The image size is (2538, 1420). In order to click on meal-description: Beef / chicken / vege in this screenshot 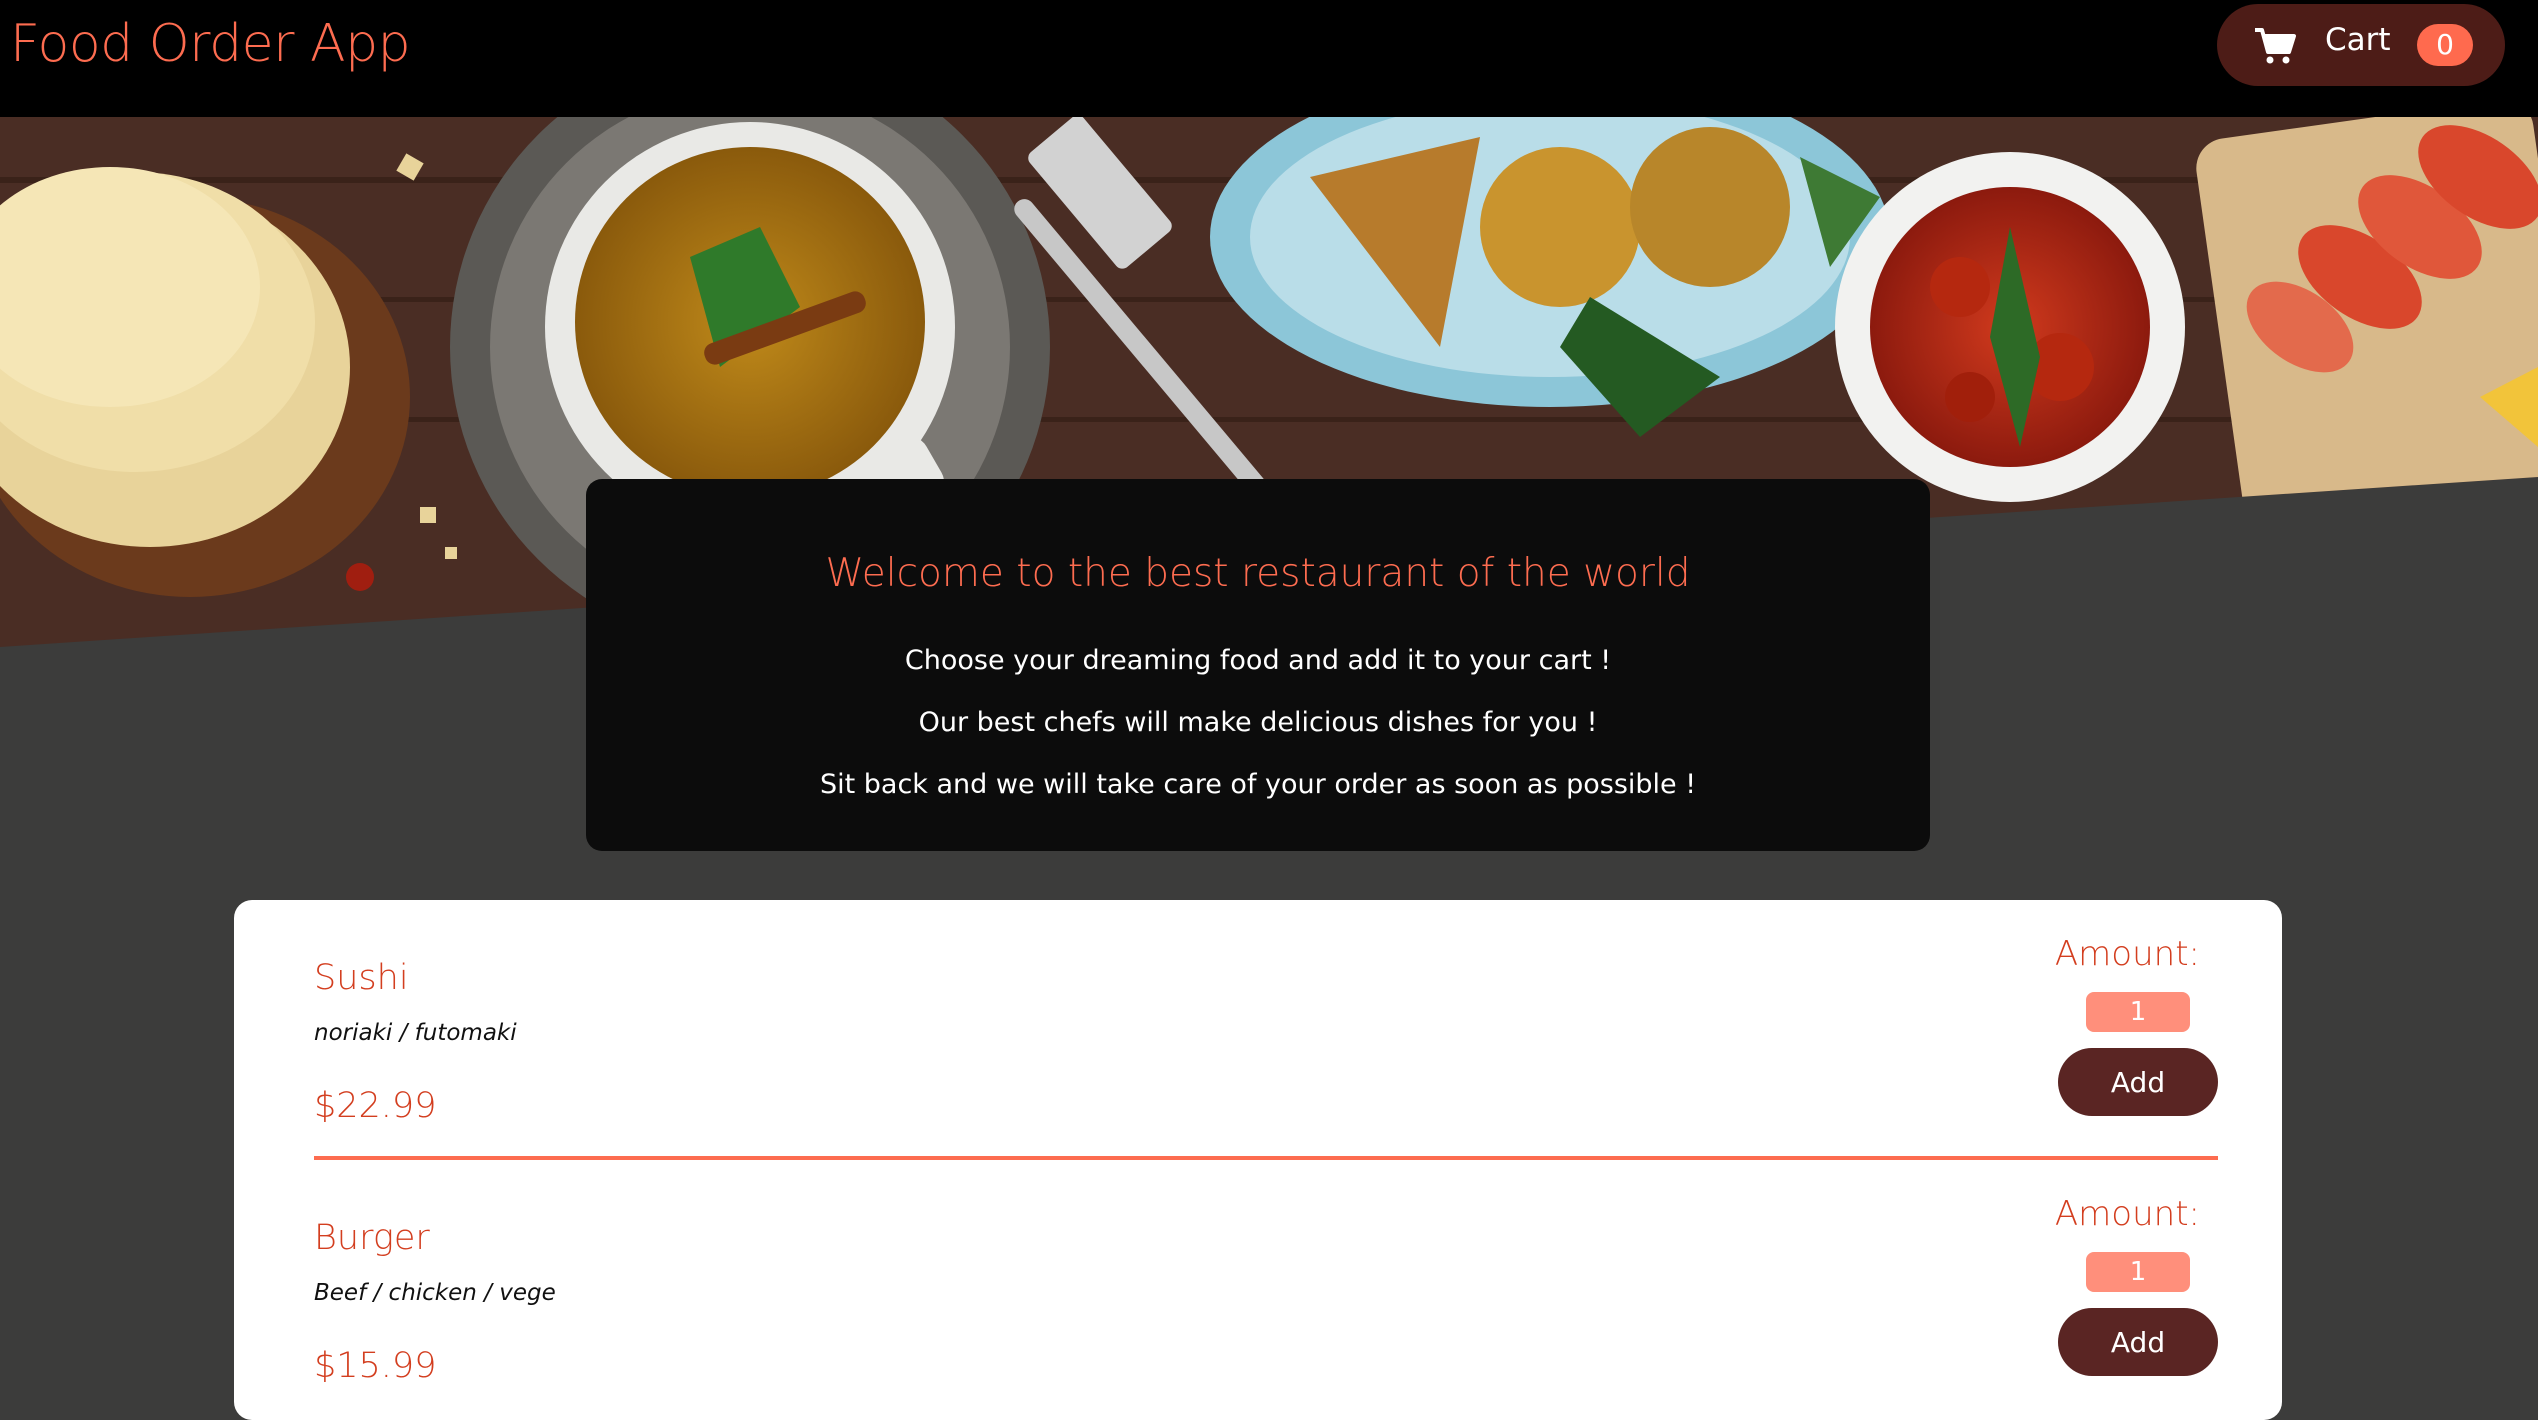, I will do `click(435, 1293)`.